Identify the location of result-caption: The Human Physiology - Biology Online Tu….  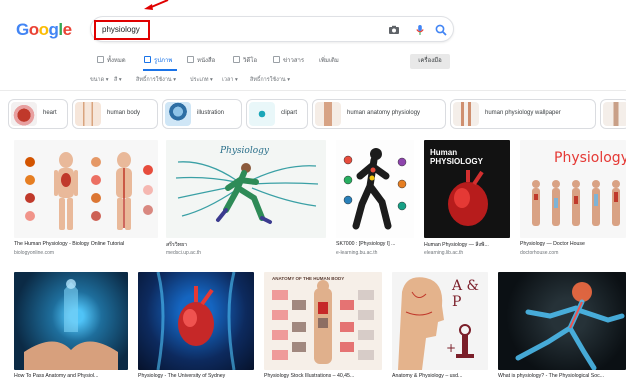
(86, 244).